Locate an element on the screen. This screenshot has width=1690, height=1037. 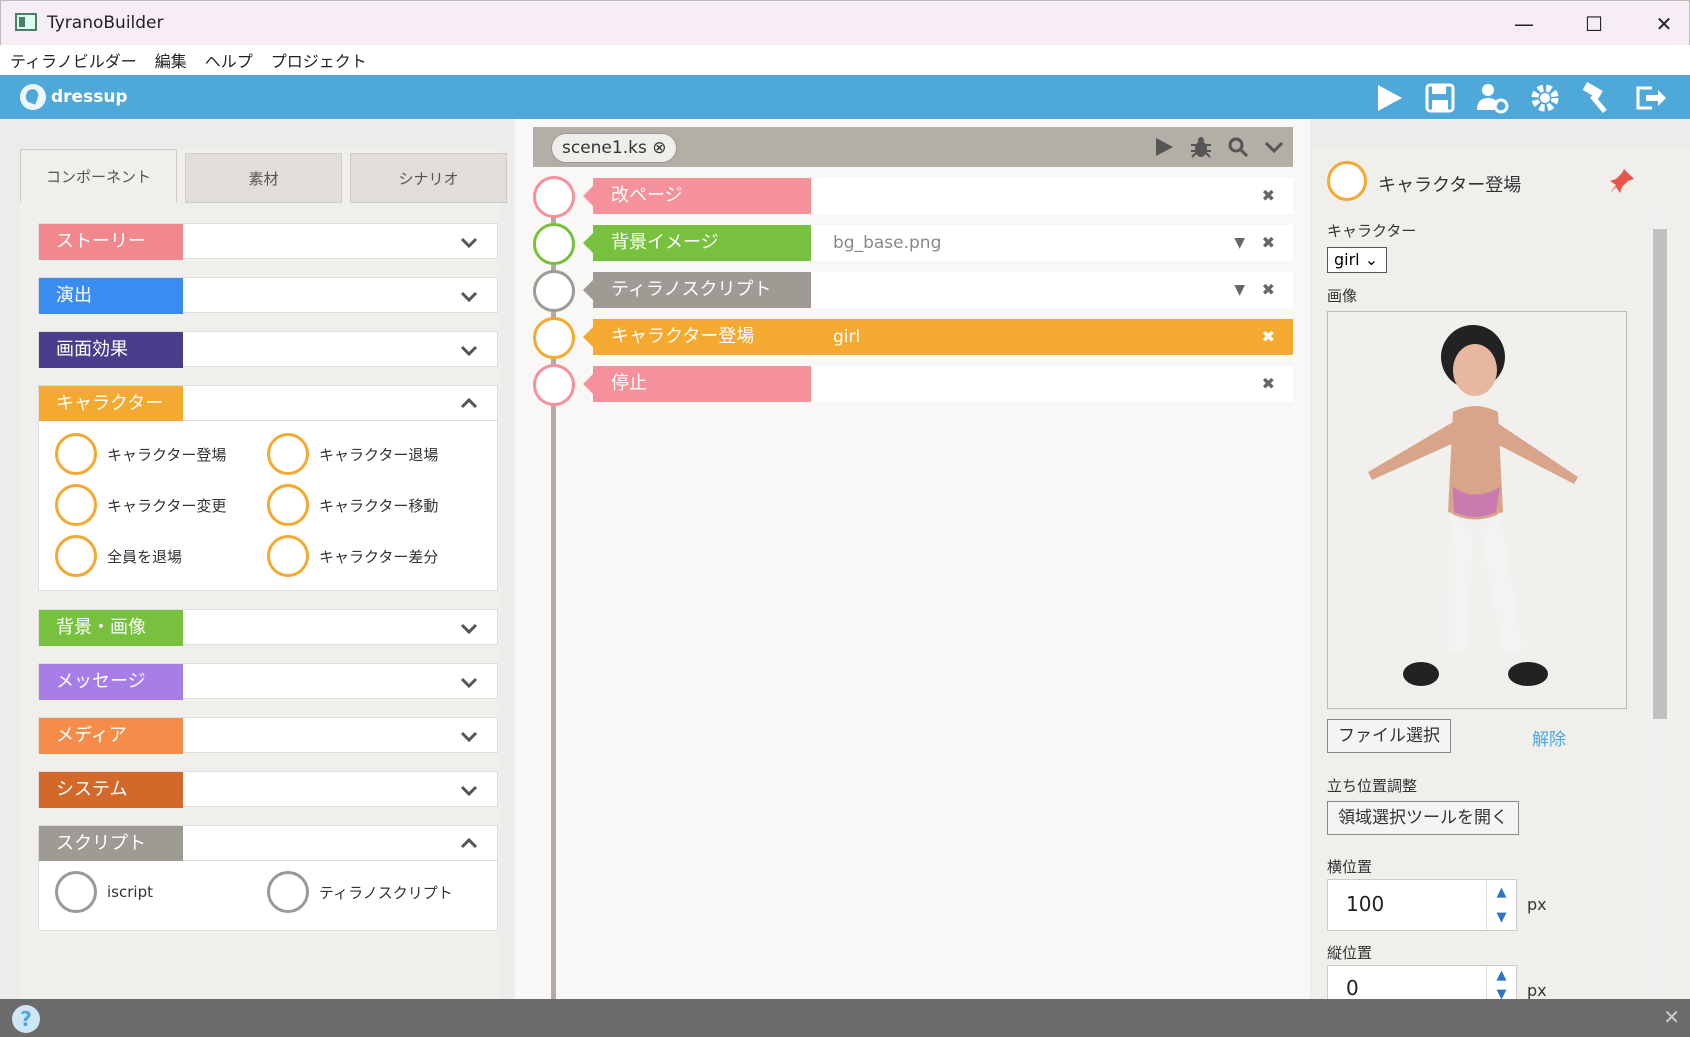
panel-scrollbar is located at coordinates (1660, 599).